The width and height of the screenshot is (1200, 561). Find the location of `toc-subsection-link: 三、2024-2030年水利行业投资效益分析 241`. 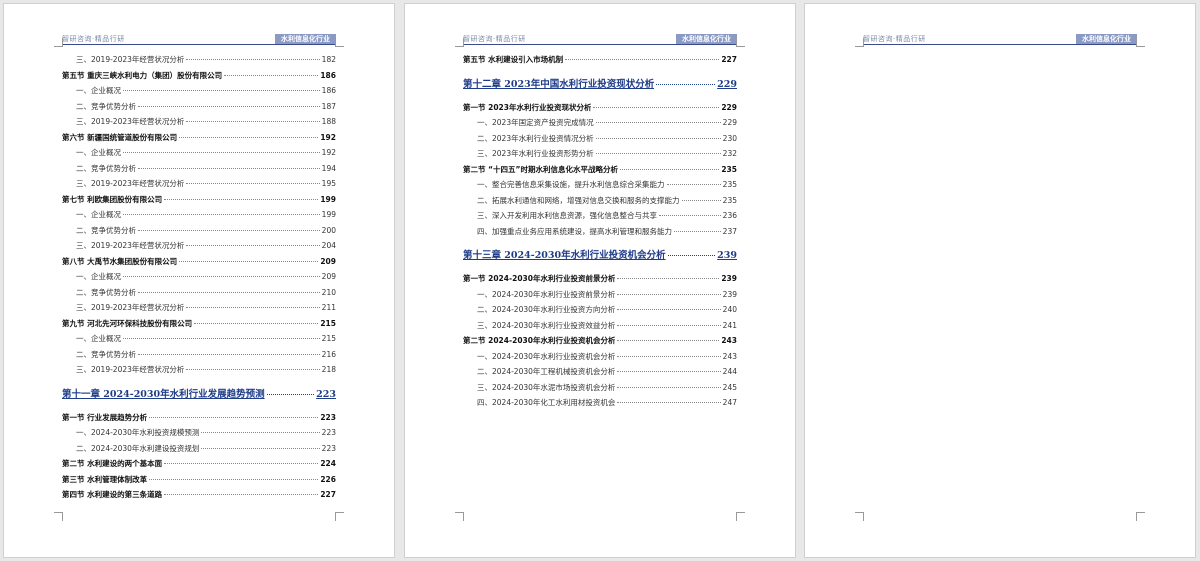

toc-subsection-link: 三、2024-2030年水利行业投资效益分析 241 is located at coordinates (600, 328).